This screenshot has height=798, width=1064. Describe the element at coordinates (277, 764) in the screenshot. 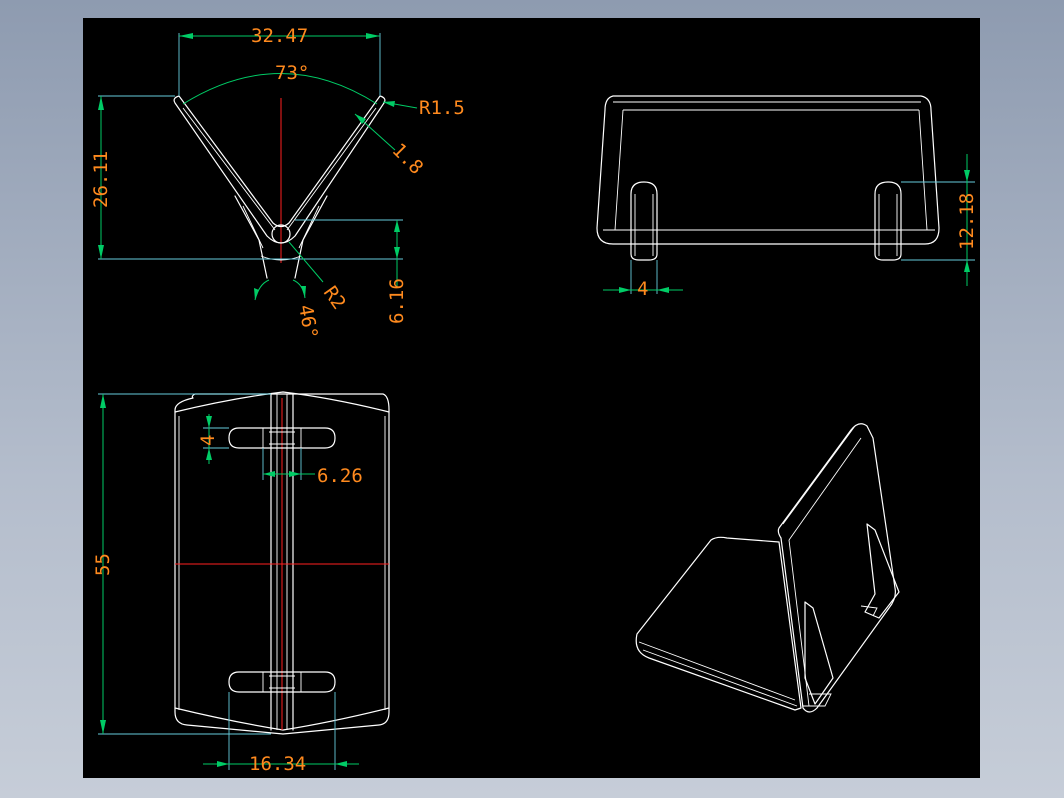

I see `dim-text-foot-span: 16.34` at that location.